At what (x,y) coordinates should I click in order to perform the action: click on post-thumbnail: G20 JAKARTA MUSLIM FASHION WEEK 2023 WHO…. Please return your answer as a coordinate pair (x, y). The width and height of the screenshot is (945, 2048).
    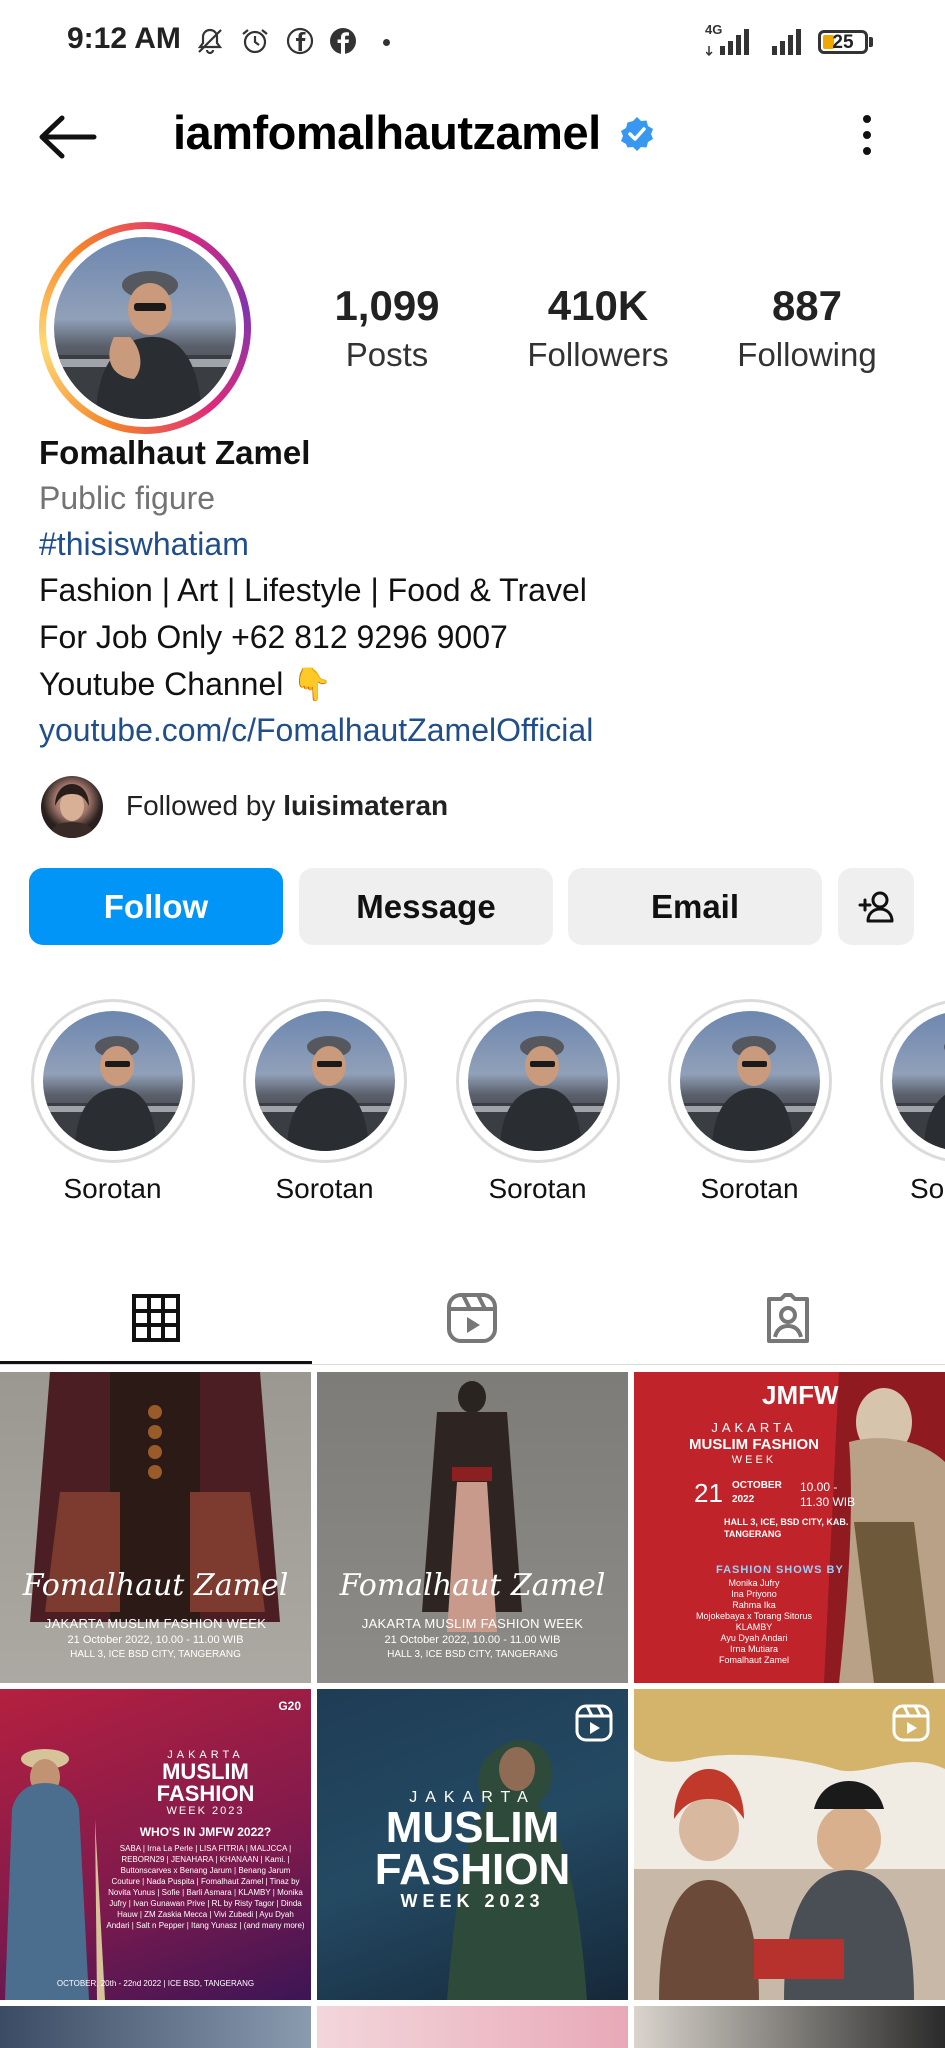
    Looking at the image, I should click on (155, 1844).